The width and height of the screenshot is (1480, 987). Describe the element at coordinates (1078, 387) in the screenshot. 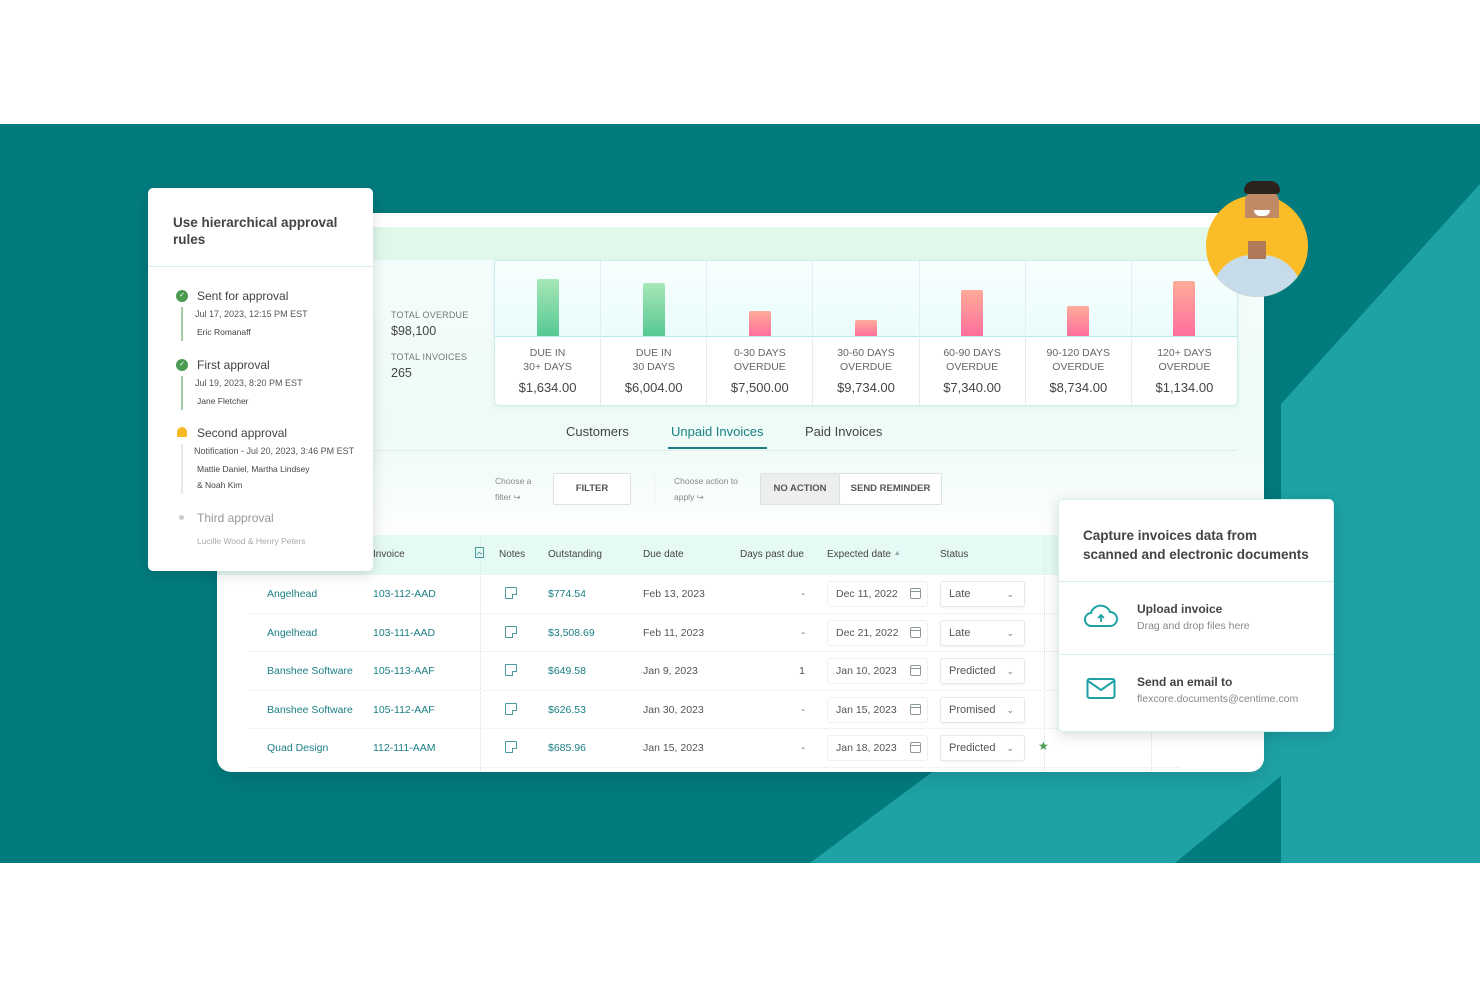

I see `bucket-amount: $8,734.00` at that location.